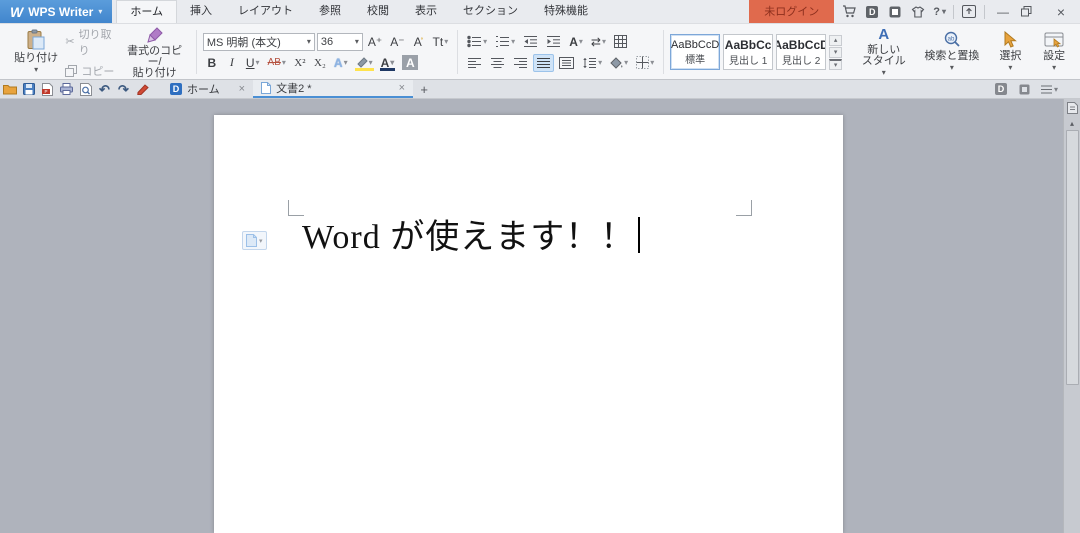 The image size is (1080, 533). I want to click on app-title: WPS Writer, so click(61, 11).